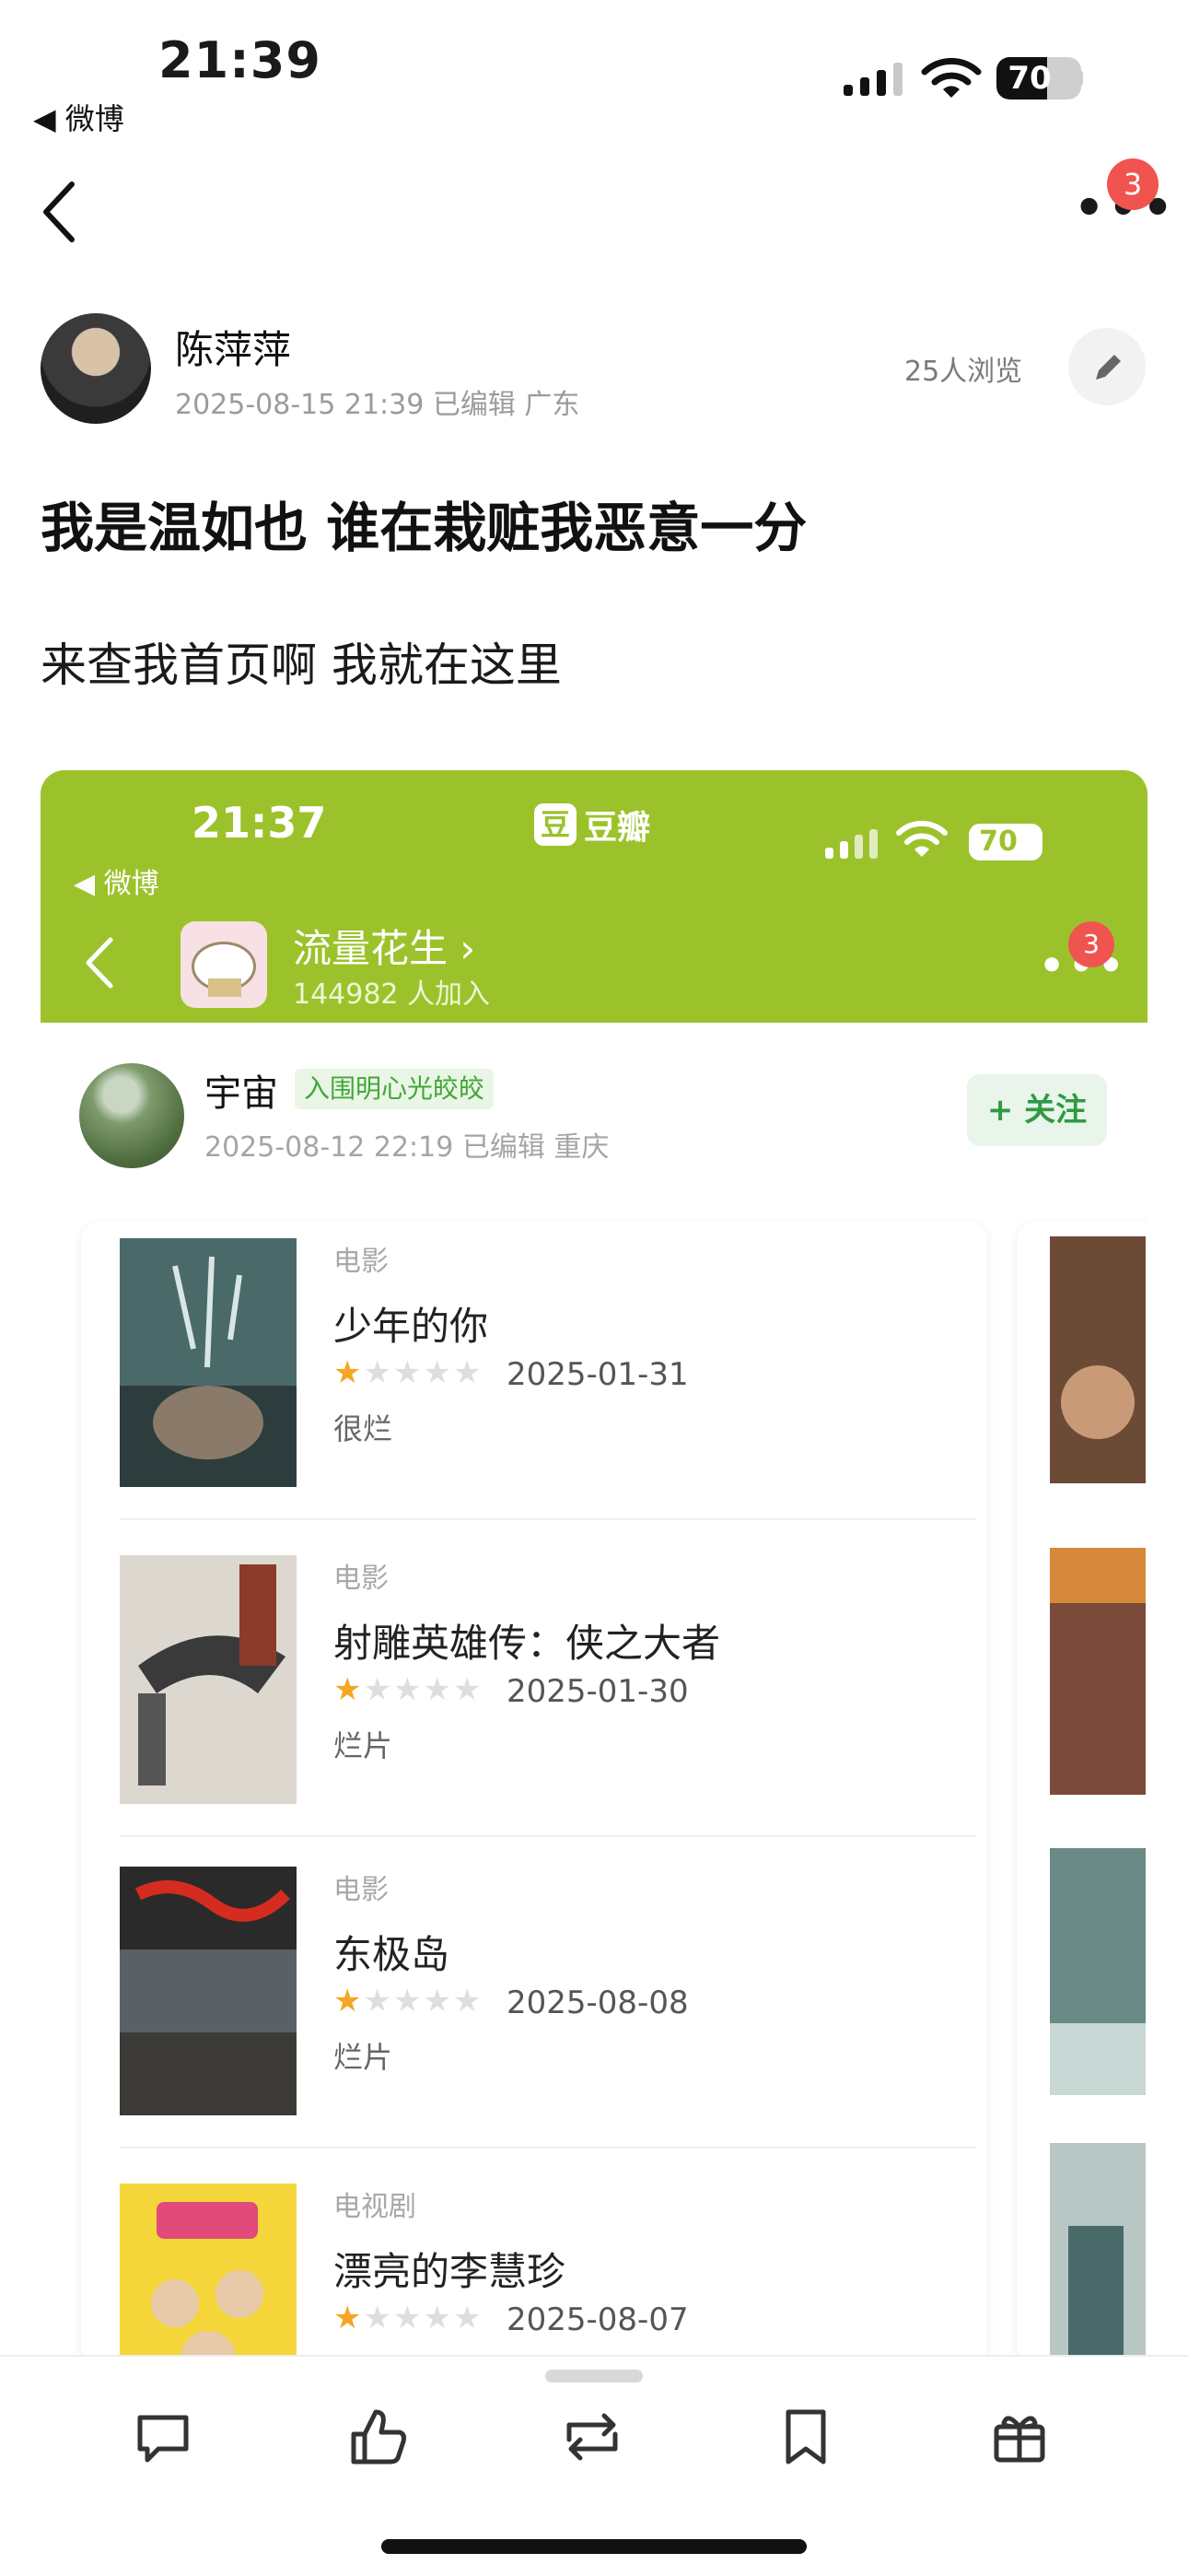 The width and height of the screenshot is (1188, 2576). I want to click on post-meta: 2025-08-15 21:39 已编辑 广东, so click(377, 405).